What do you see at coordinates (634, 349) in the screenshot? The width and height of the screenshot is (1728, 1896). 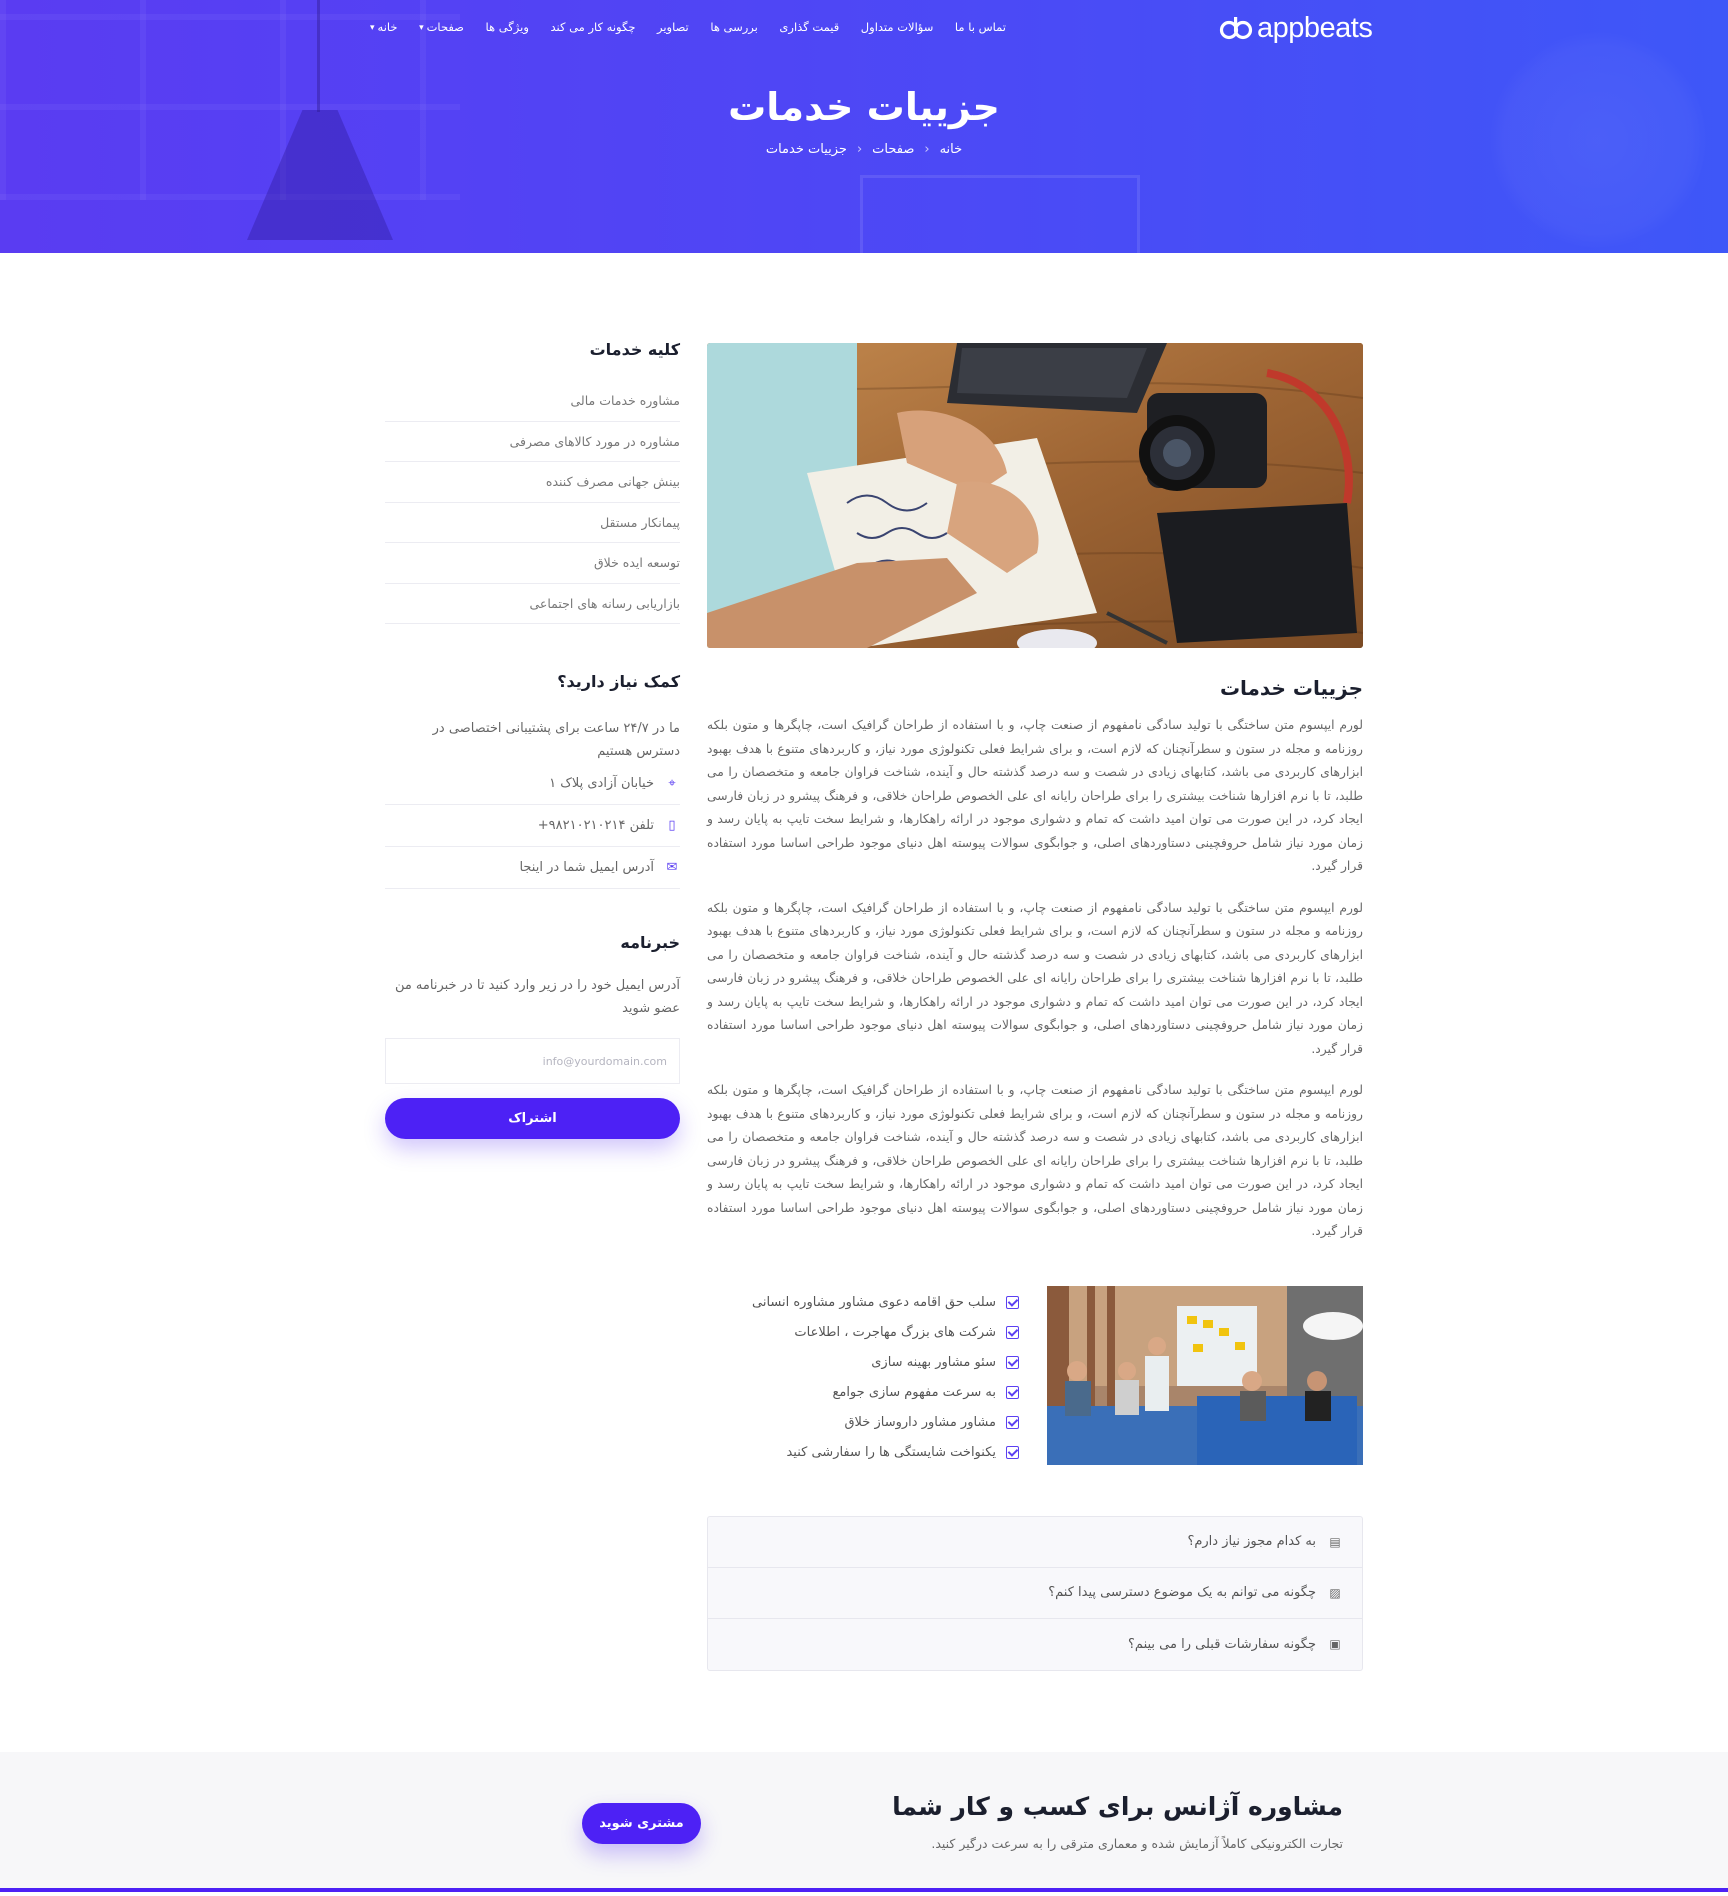 I see `services-heading: کلیه خدمات` at bounding box center [634, 349].